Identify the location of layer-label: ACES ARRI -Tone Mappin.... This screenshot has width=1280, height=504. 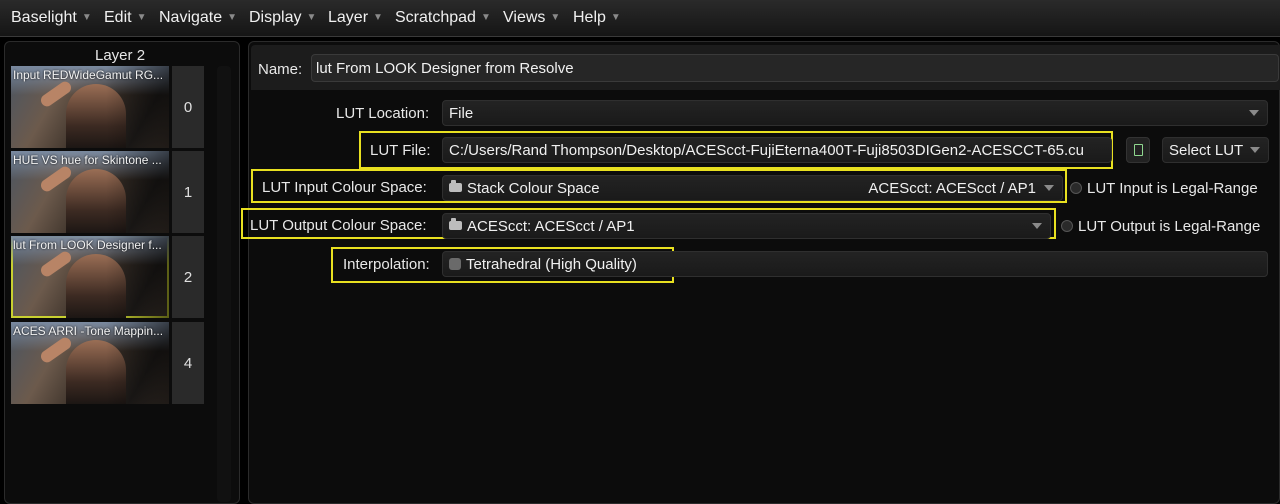
(88, 331).